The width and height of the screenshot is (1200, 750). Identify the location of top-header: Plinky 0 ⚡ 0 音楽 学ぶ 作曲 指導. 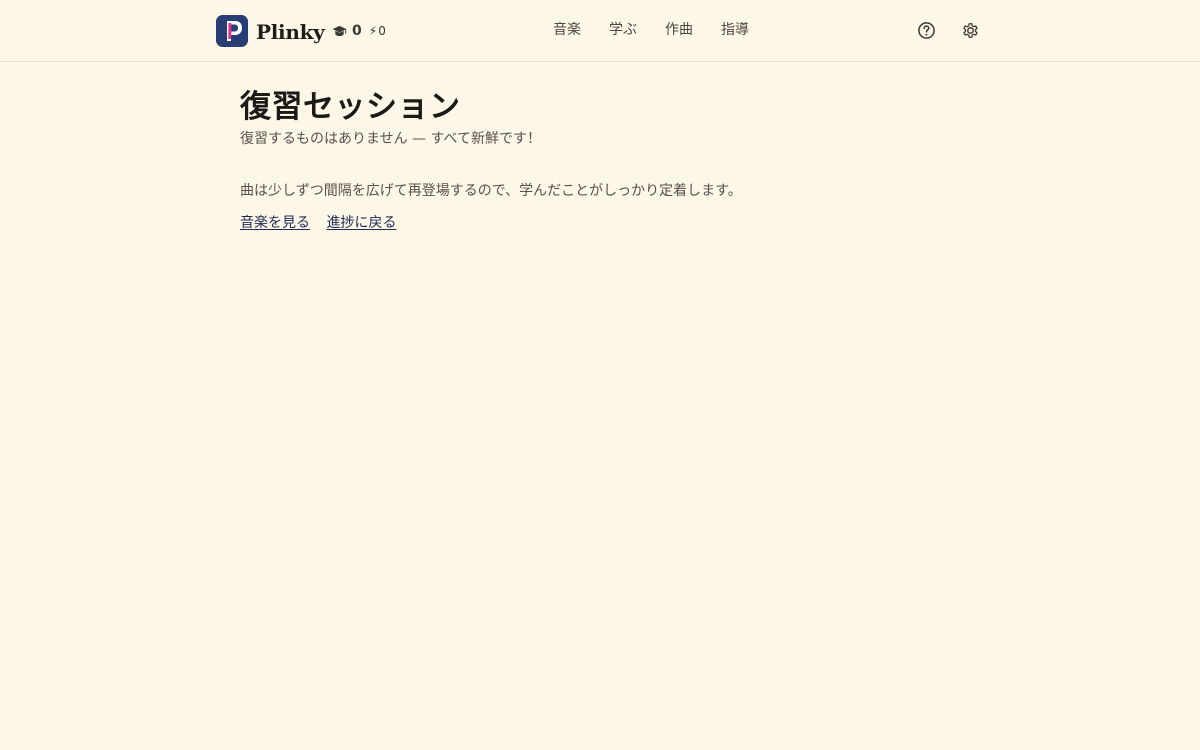
(600, 31).